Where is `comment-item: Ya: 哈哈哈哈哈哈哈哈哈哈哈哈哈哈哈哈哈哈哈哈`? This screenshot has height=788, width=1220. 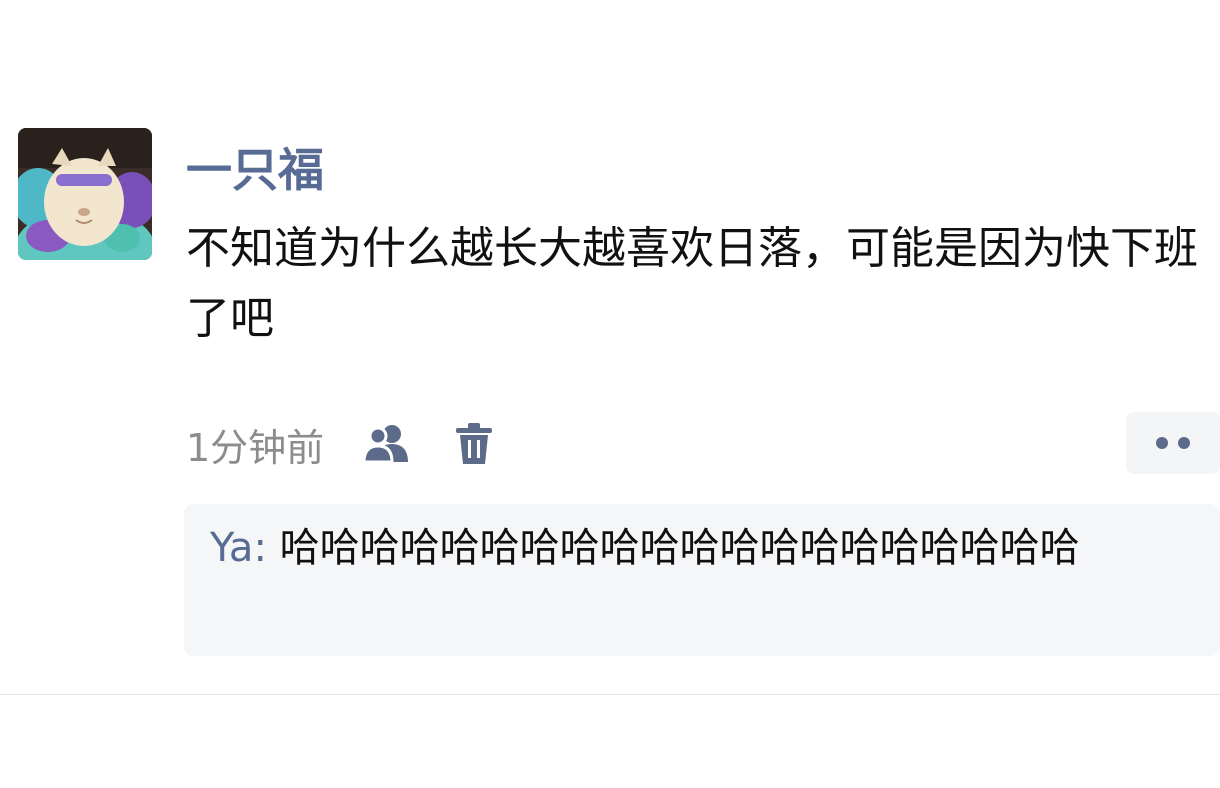
comment-item: Ya: 哈哈哈哈哈哈哈哈哈哈哈哈哈哈哈哈哈哈哈哈 is located at coordinates (712, 548).